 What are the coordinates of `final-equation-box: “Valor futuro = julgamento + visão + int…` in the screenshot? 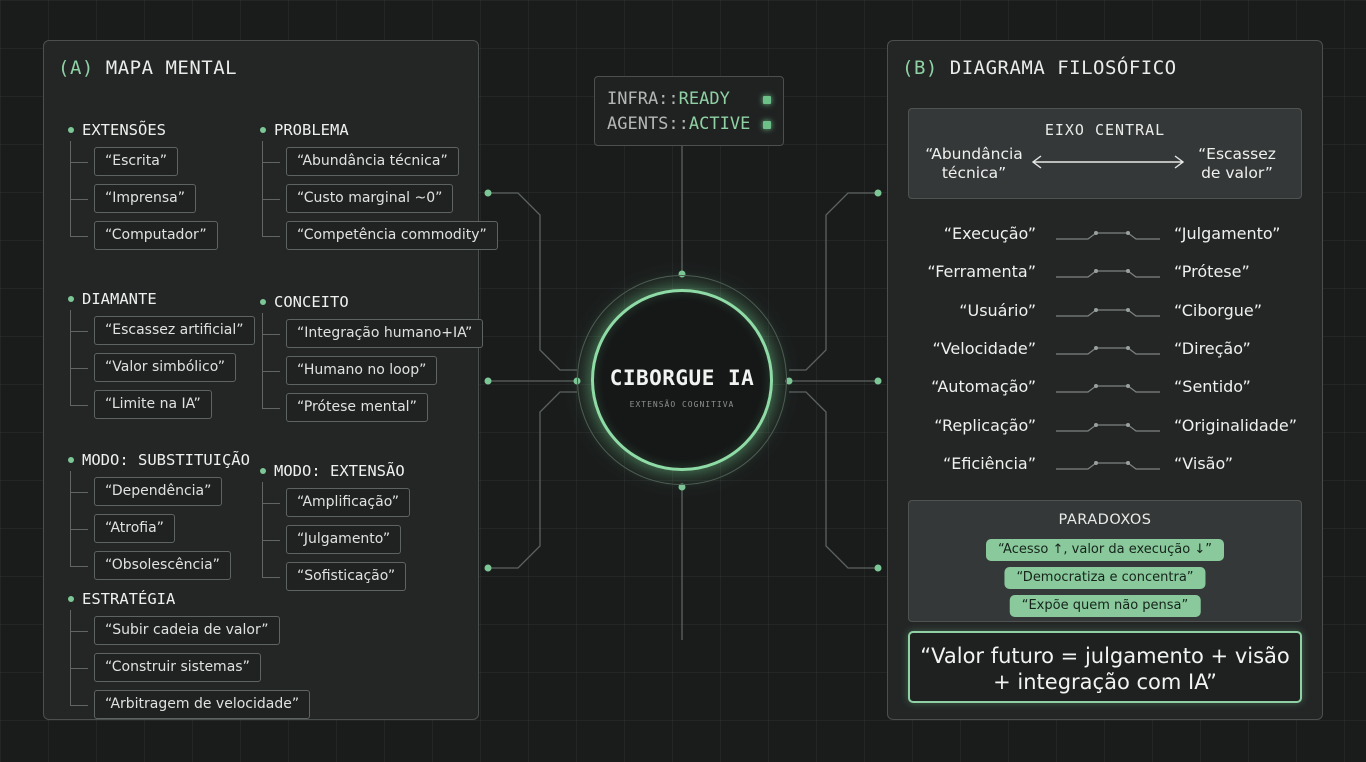 It's located at (1105, 667).